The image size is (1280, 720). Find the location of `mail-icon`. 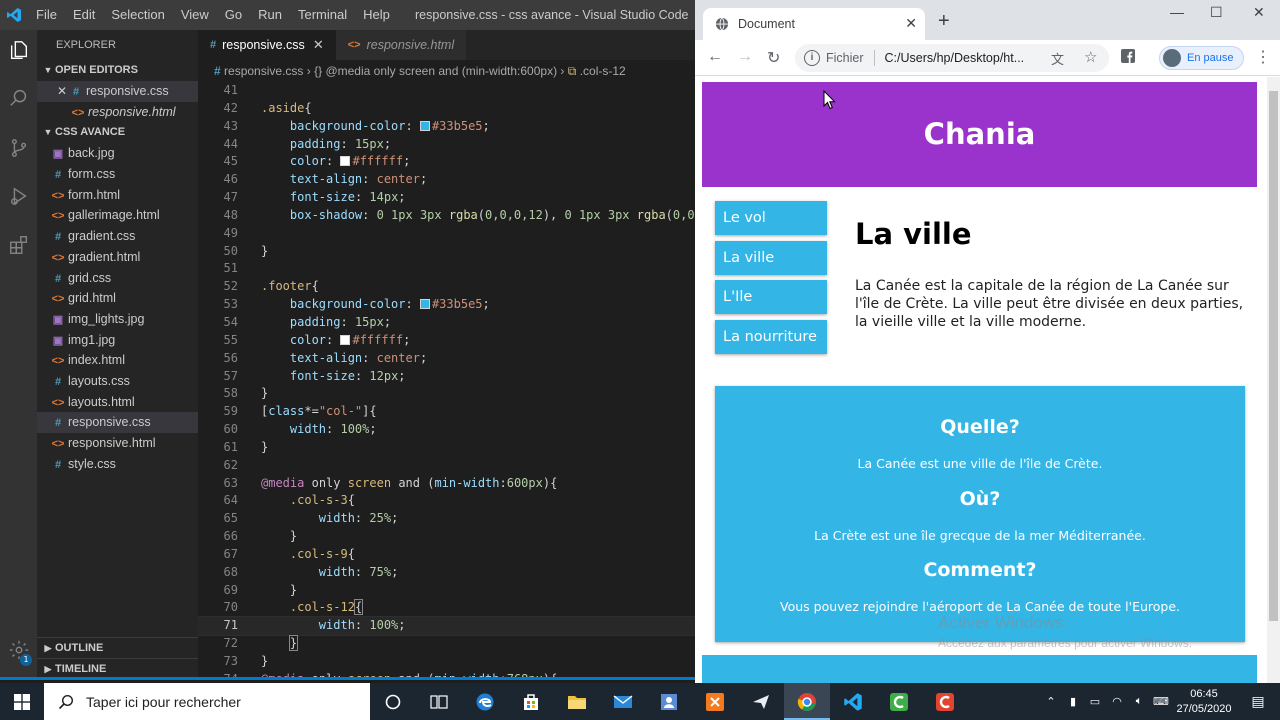

mail-icon is located at coordinates (623, 701).